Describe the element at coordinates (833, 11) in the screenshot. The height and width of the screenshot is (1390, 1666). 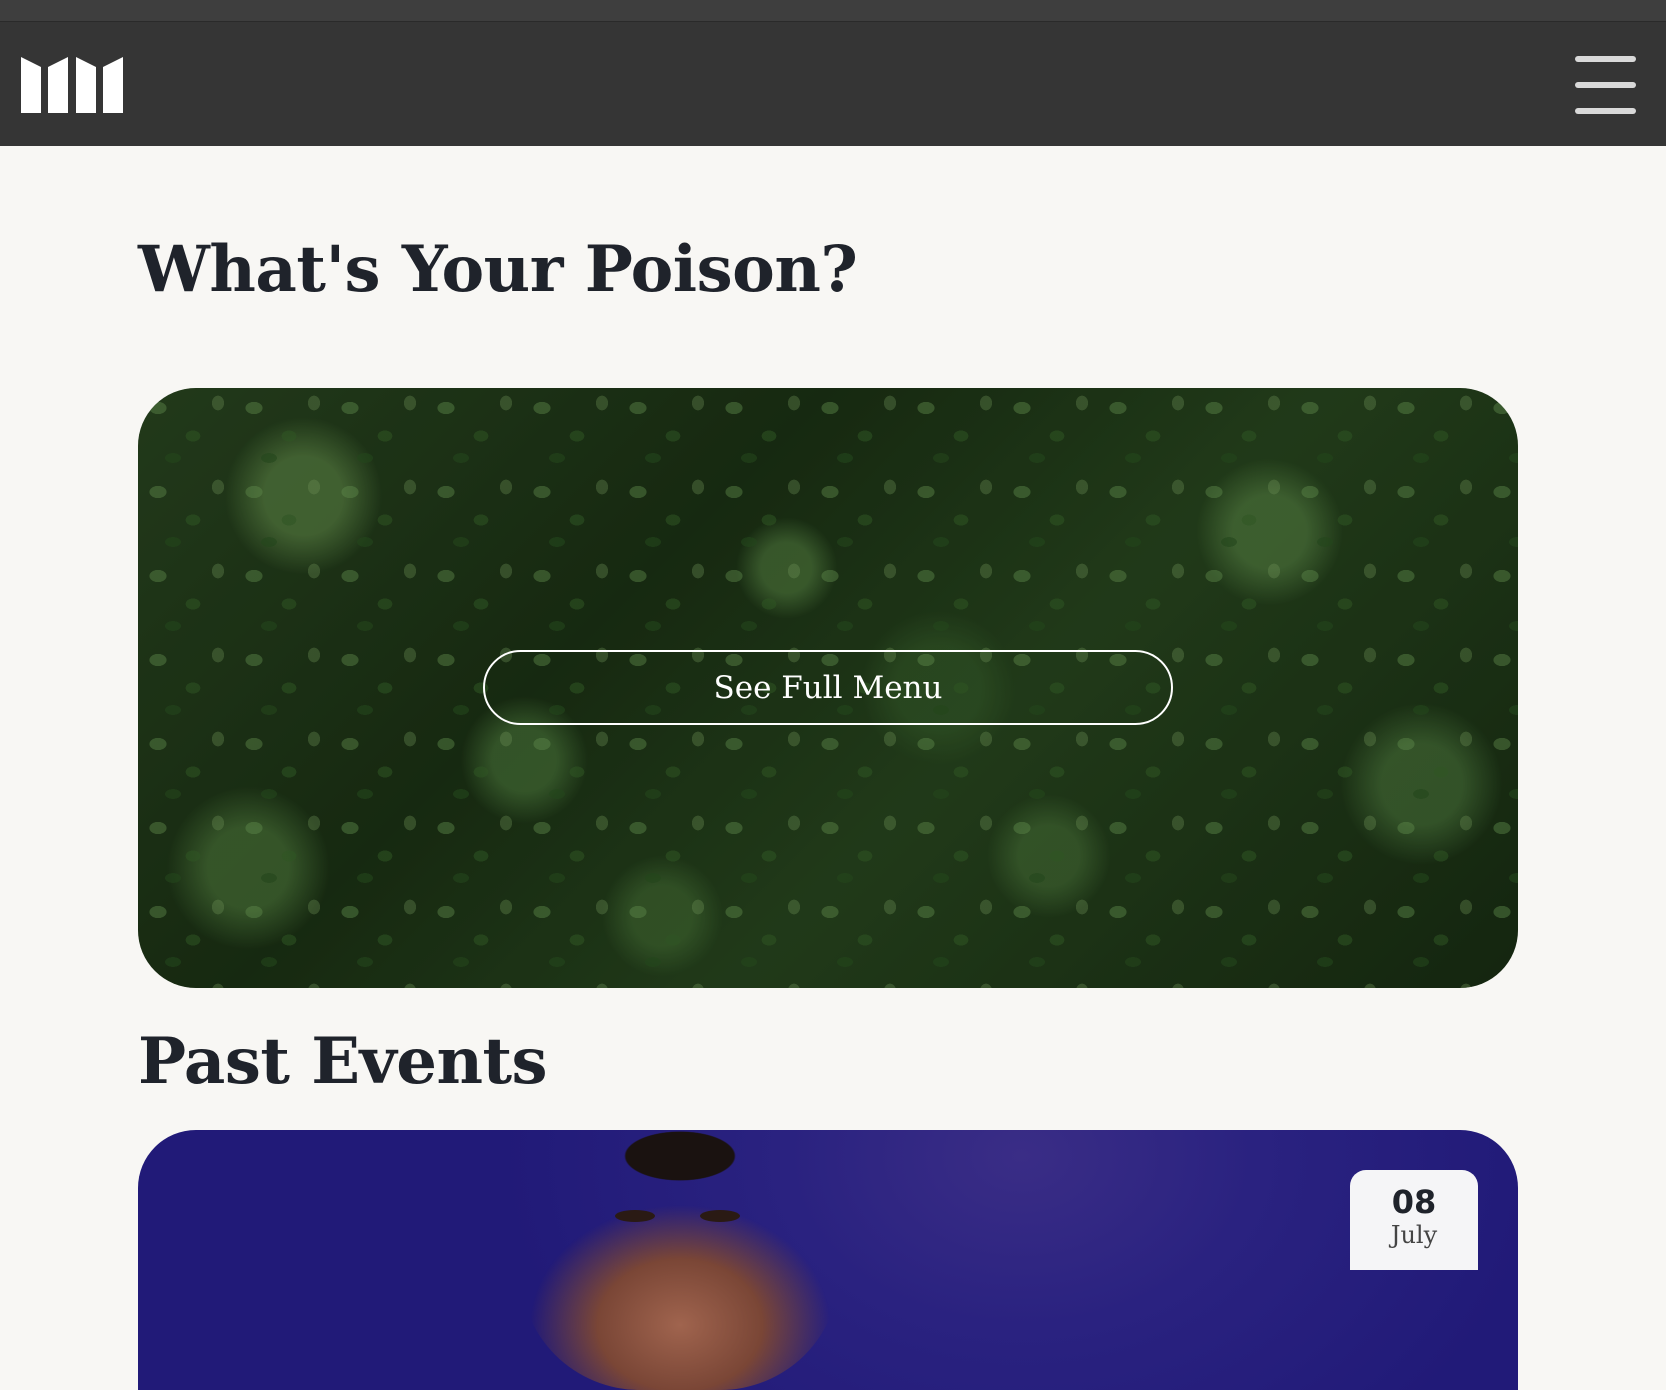
I see `browser-top-strip` at that location.